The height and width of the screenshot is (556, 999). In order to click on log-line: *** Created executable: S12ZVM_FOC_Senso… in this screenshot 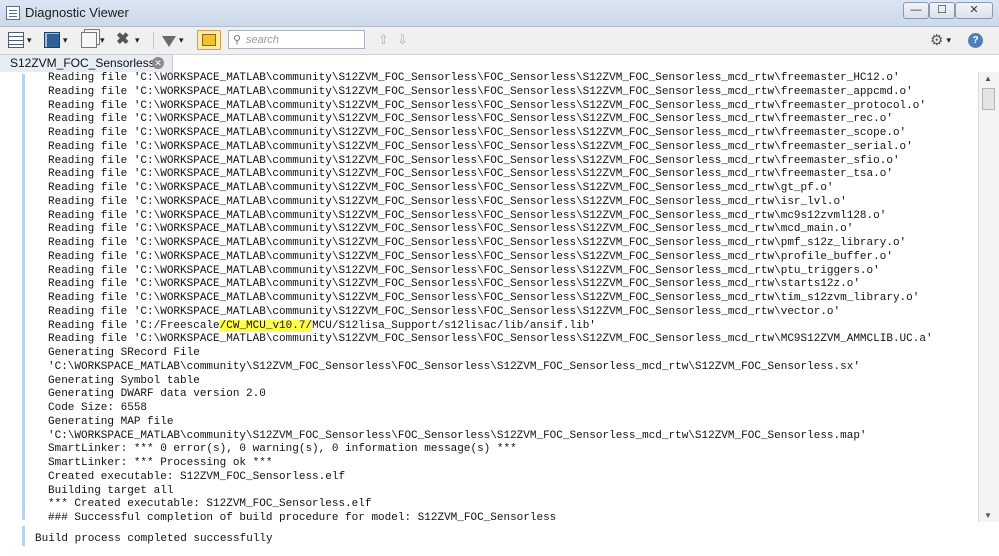, I will do `click(210, 504)`.